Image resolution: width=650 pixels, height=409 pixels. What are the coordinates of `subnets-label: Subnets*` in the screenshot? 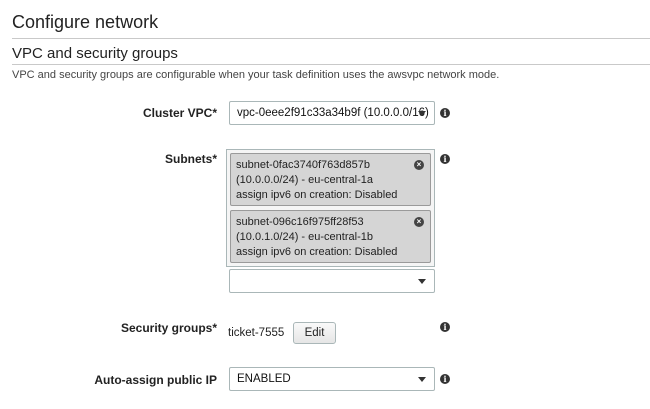 It's located at (190, 159).